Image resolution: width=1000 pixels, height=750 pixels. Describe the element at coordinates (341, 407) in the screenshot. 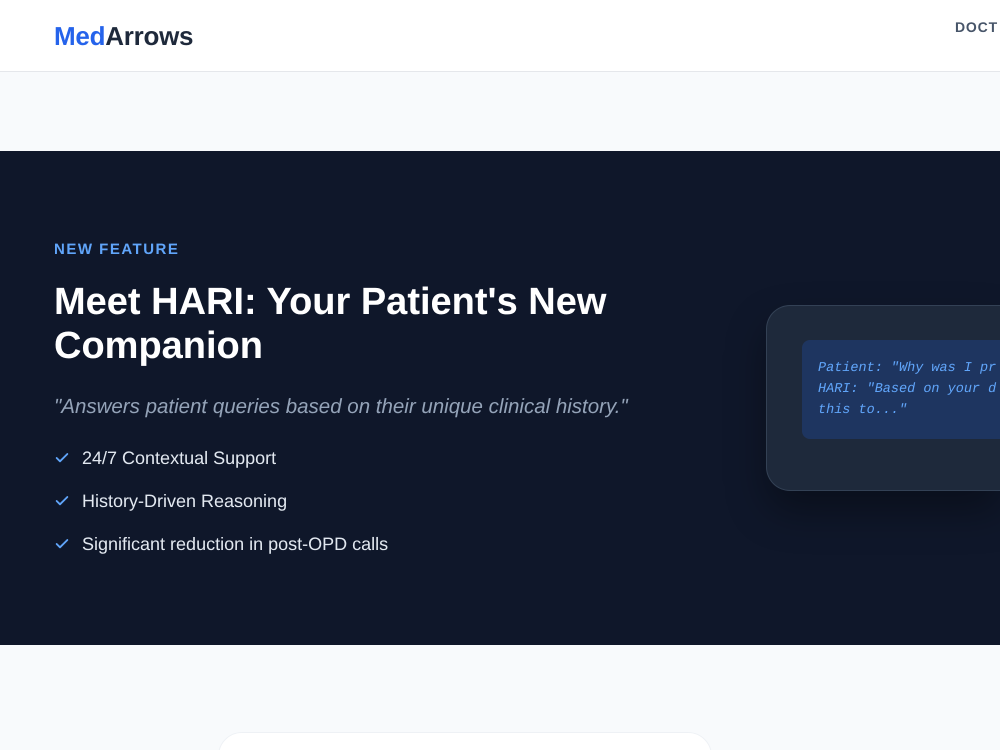

I see `quote-text: "Answers patient queries based on their unique clinical history."` at that location.